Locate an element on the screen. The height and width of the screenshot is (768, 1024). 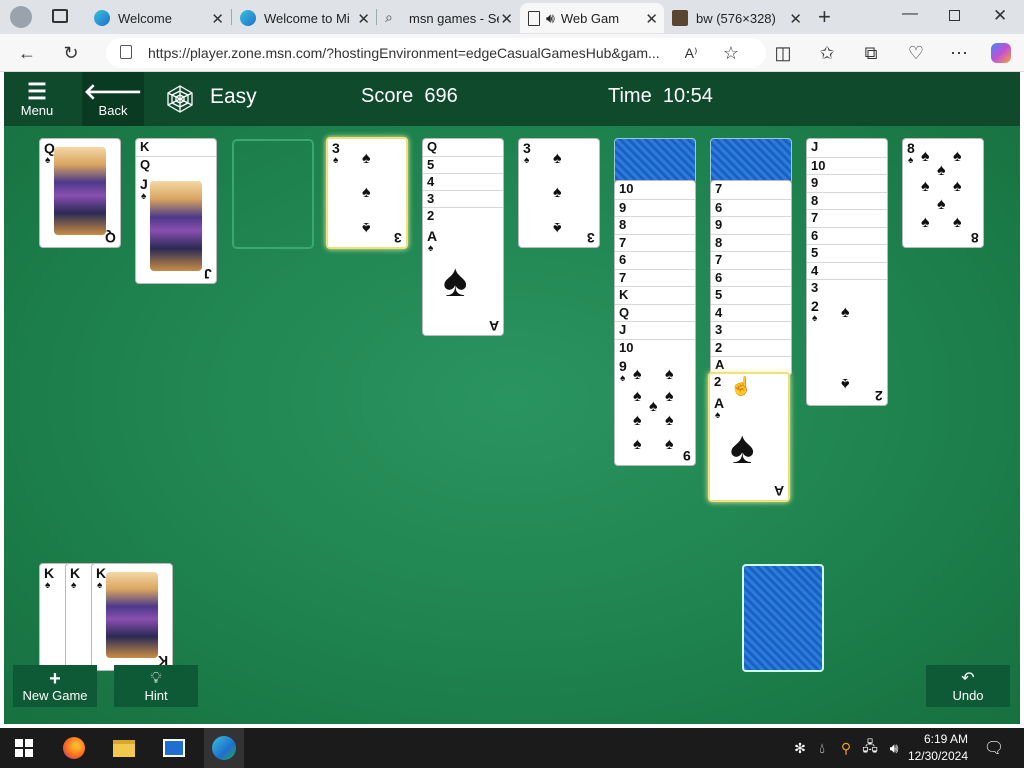
new-tab-button: + is located at coordinates (824, 17).